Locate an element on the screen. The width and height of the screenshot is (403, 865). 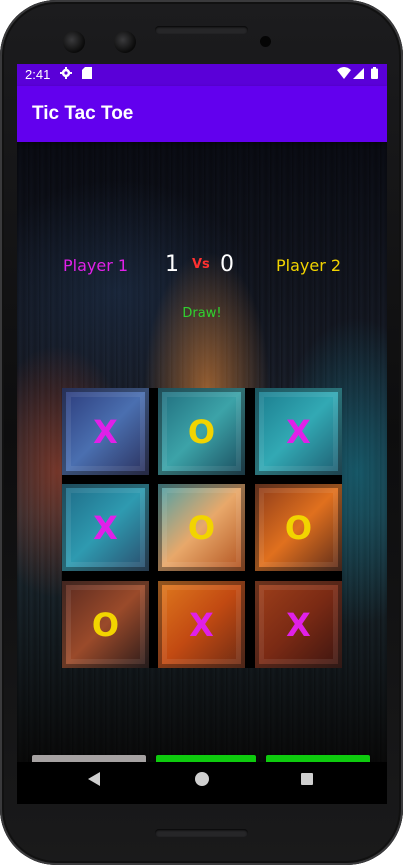
app-bar: Tic Tac Toe is located at coordinates (202, 114).